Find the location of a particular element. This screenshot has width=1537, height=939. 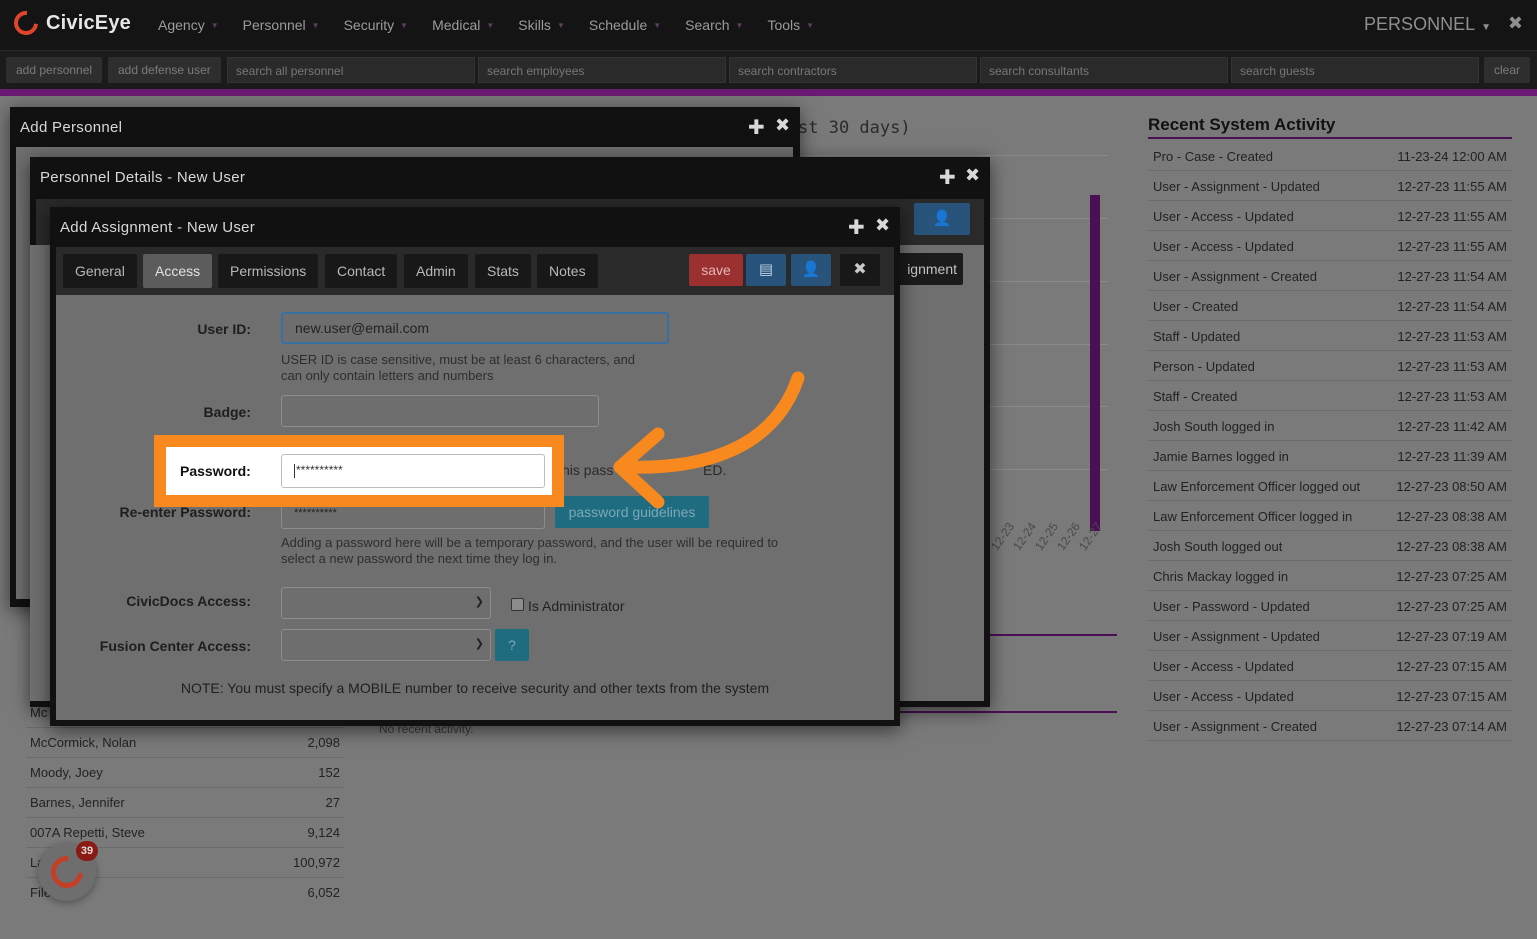

tab-permissions: Permissions is located at coordinates (268, 271).